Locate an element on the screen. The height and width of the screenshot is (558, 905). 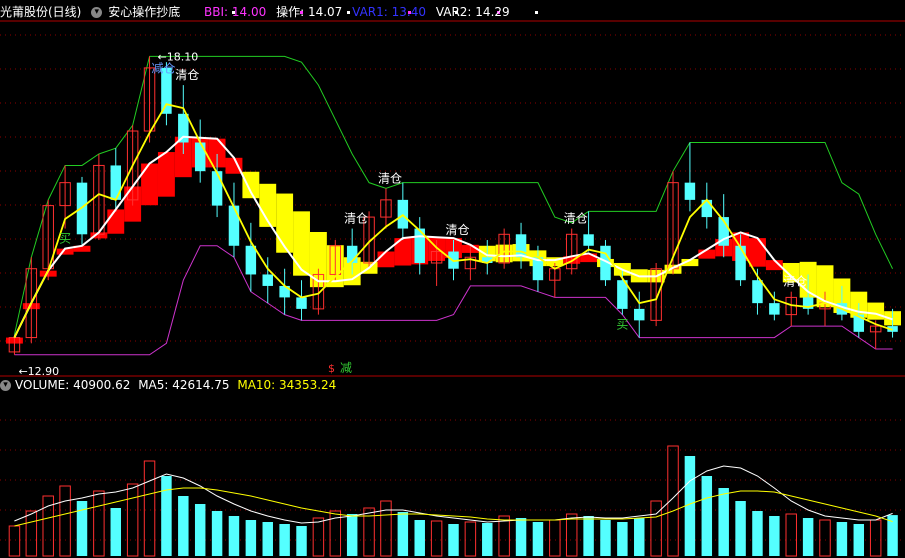
ma10-value: MA10: 34353.24 is located at coordinates (287, 385).